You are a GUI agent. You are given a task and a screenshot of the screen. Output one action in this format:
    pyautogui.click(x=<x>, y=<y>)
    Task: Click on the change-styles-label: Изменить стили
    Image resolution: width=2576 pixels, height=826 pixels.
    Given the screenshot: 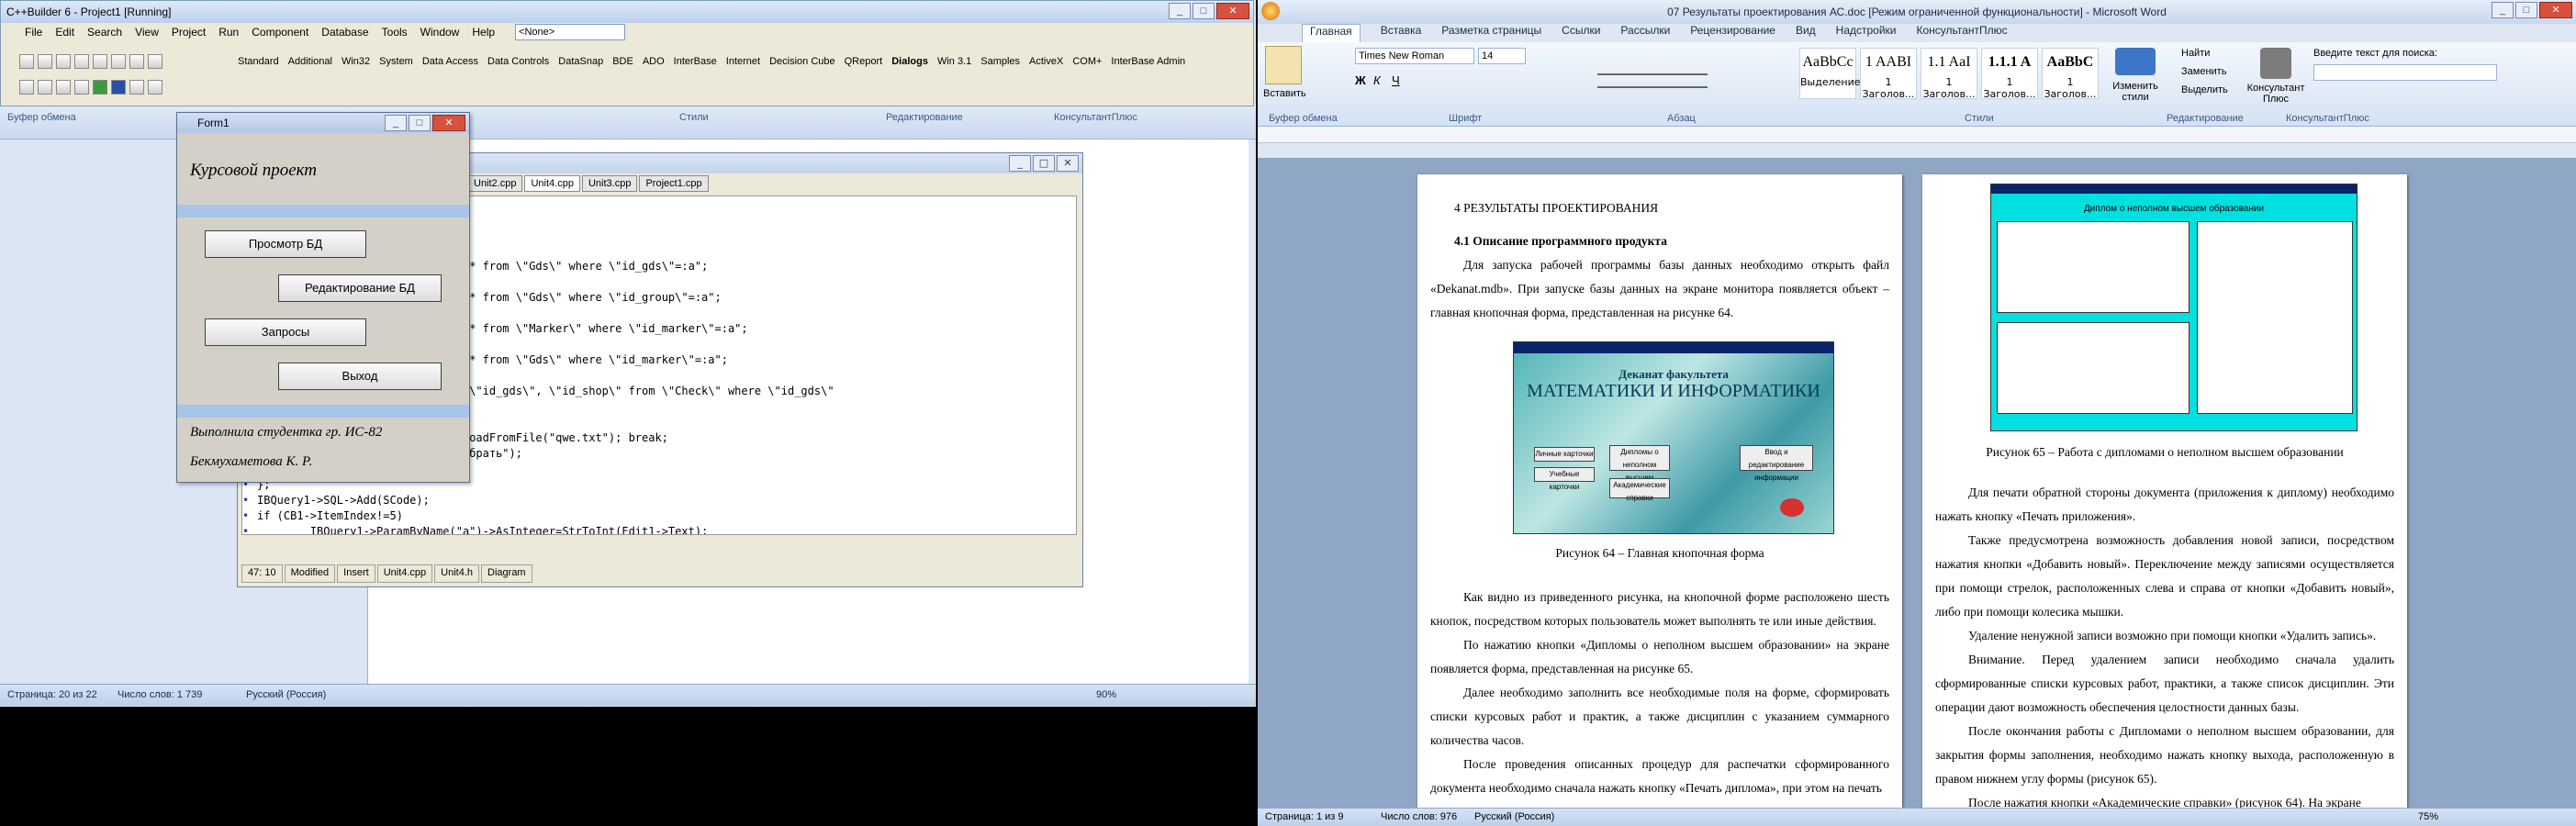 What is the action you would take?
    pyautogui.click(x=2135, y=92)
    